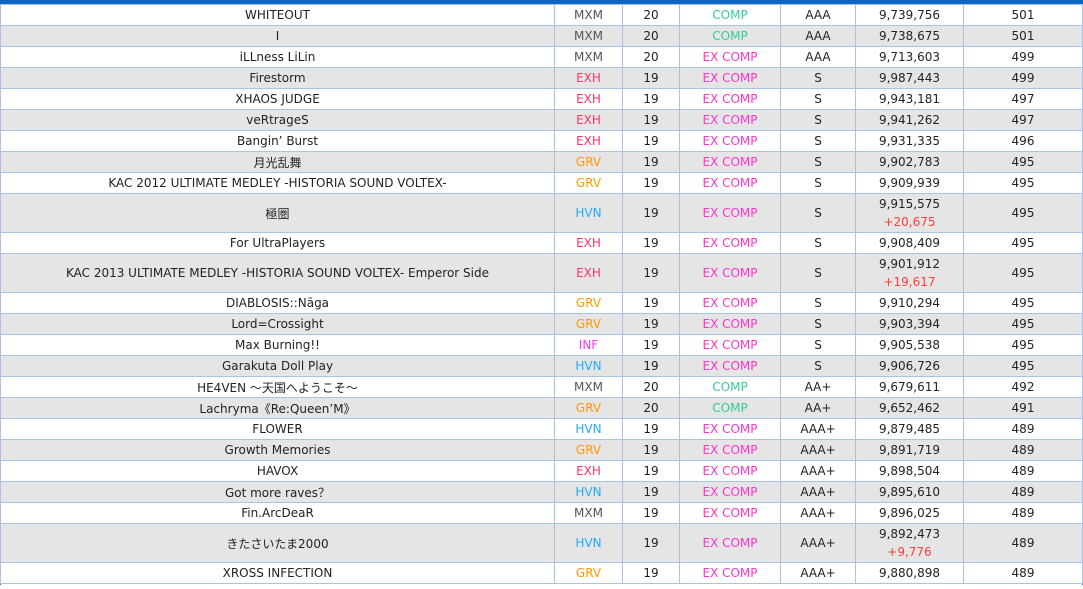  Describe the element at coordinates (277, 213) in the screenshot. I see `song-title-cell: 極圏` at that location.